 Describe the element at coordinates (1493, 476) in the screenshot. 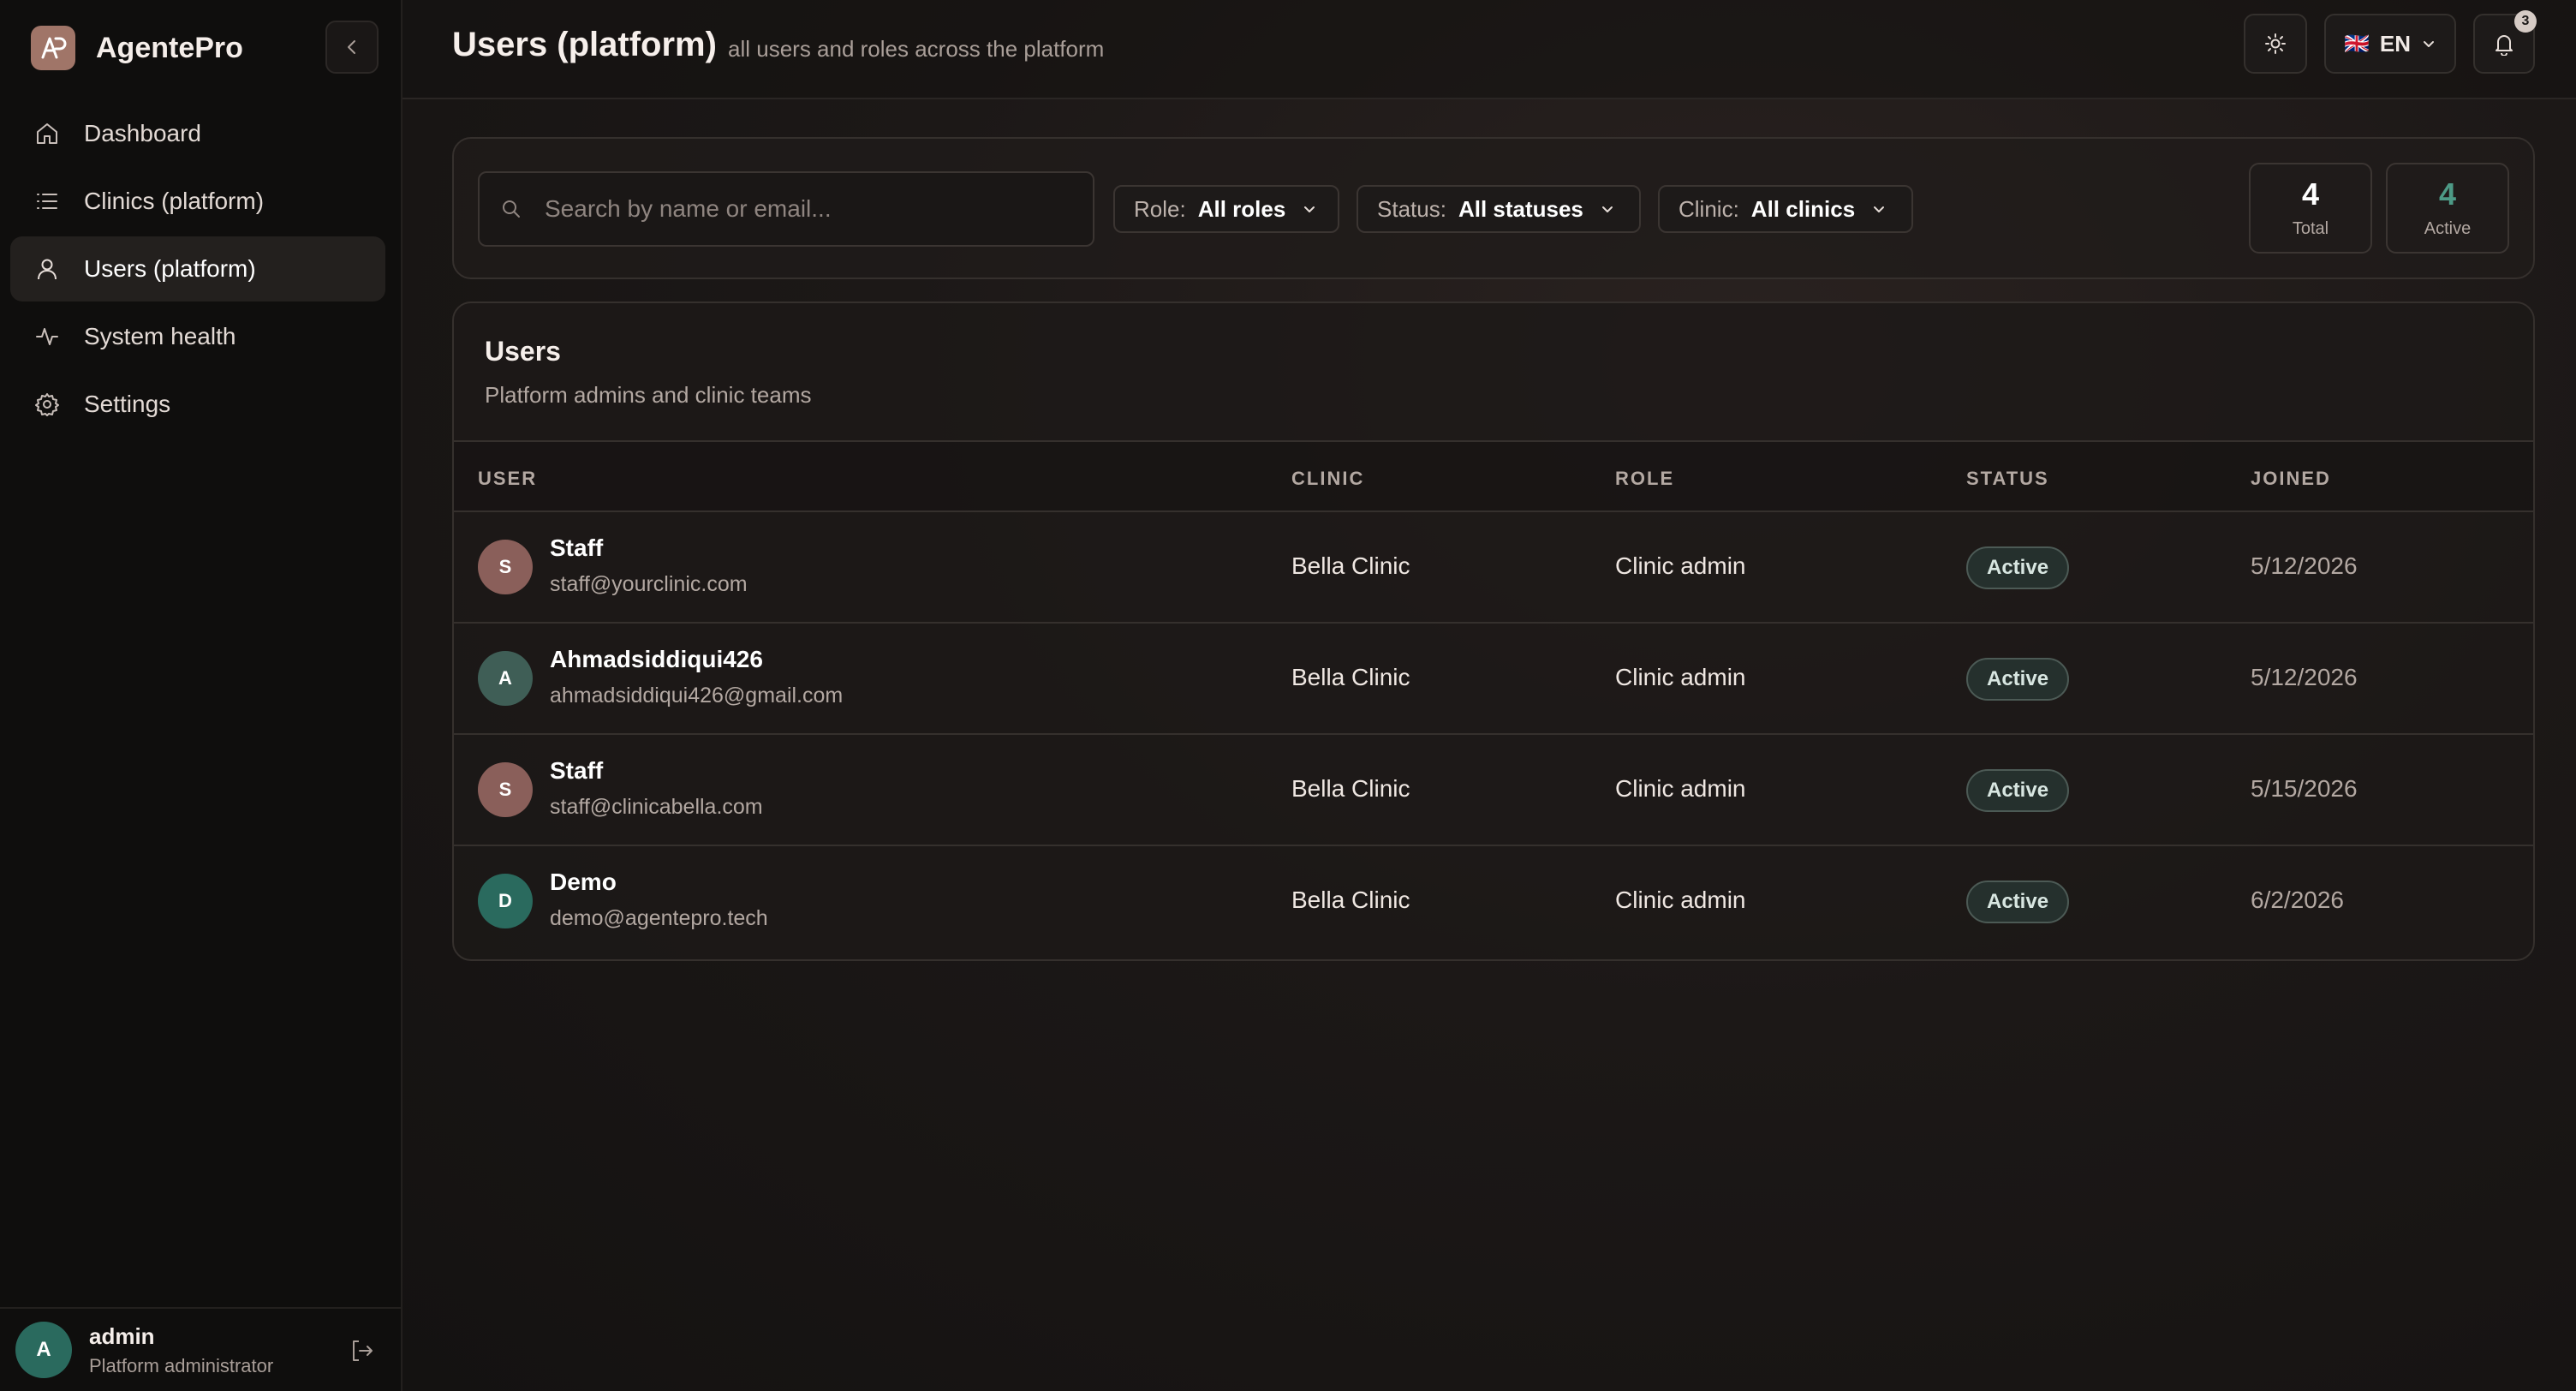

I see `table-header: USER CLINIC ROLE STATUS JOINED` at that location.